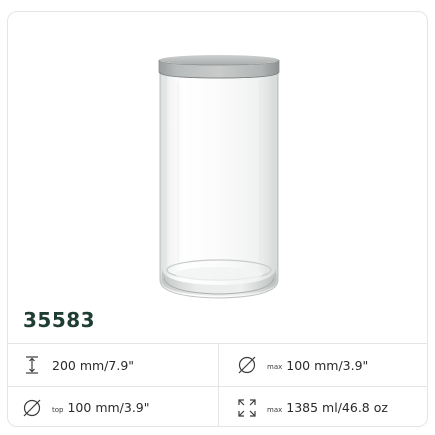  I want to click on product-sku: 35583, so click(59, 320).